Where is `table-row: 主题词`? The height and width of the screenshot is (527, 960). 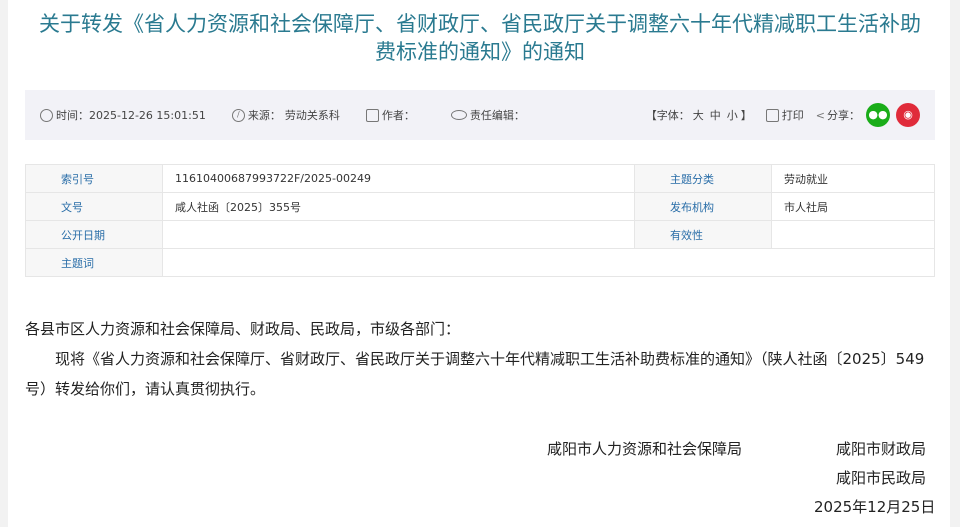
table-row: 主题词 is located at coordinates (480, 262).